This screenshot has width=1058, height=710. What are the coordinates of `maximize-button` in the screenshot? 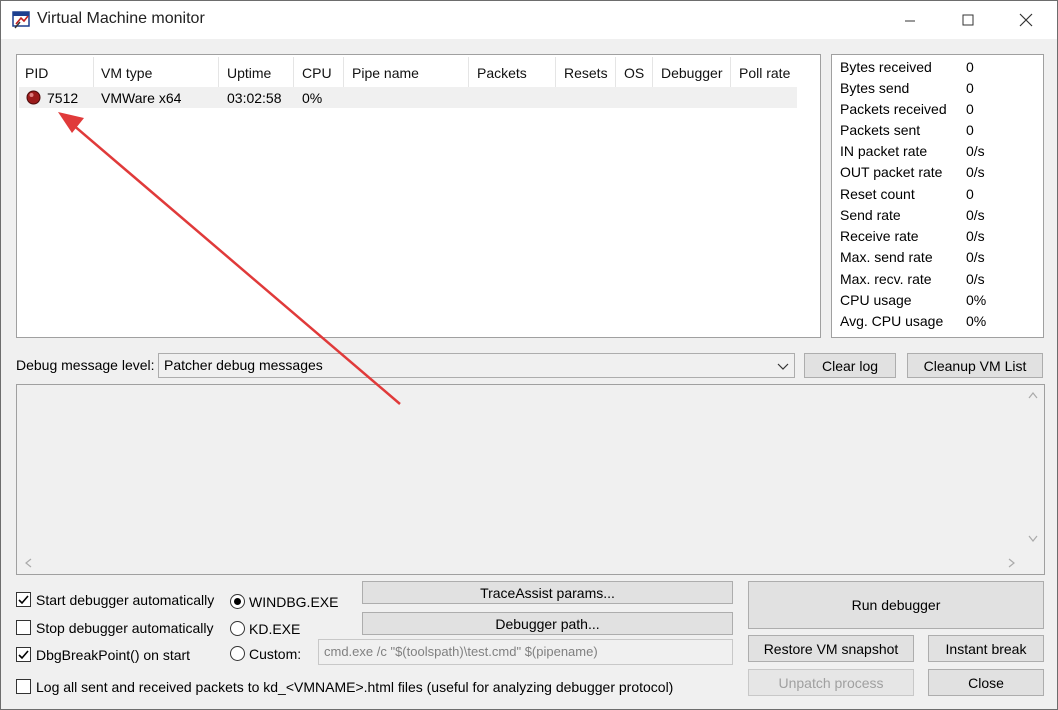 It's located at (968, 20).